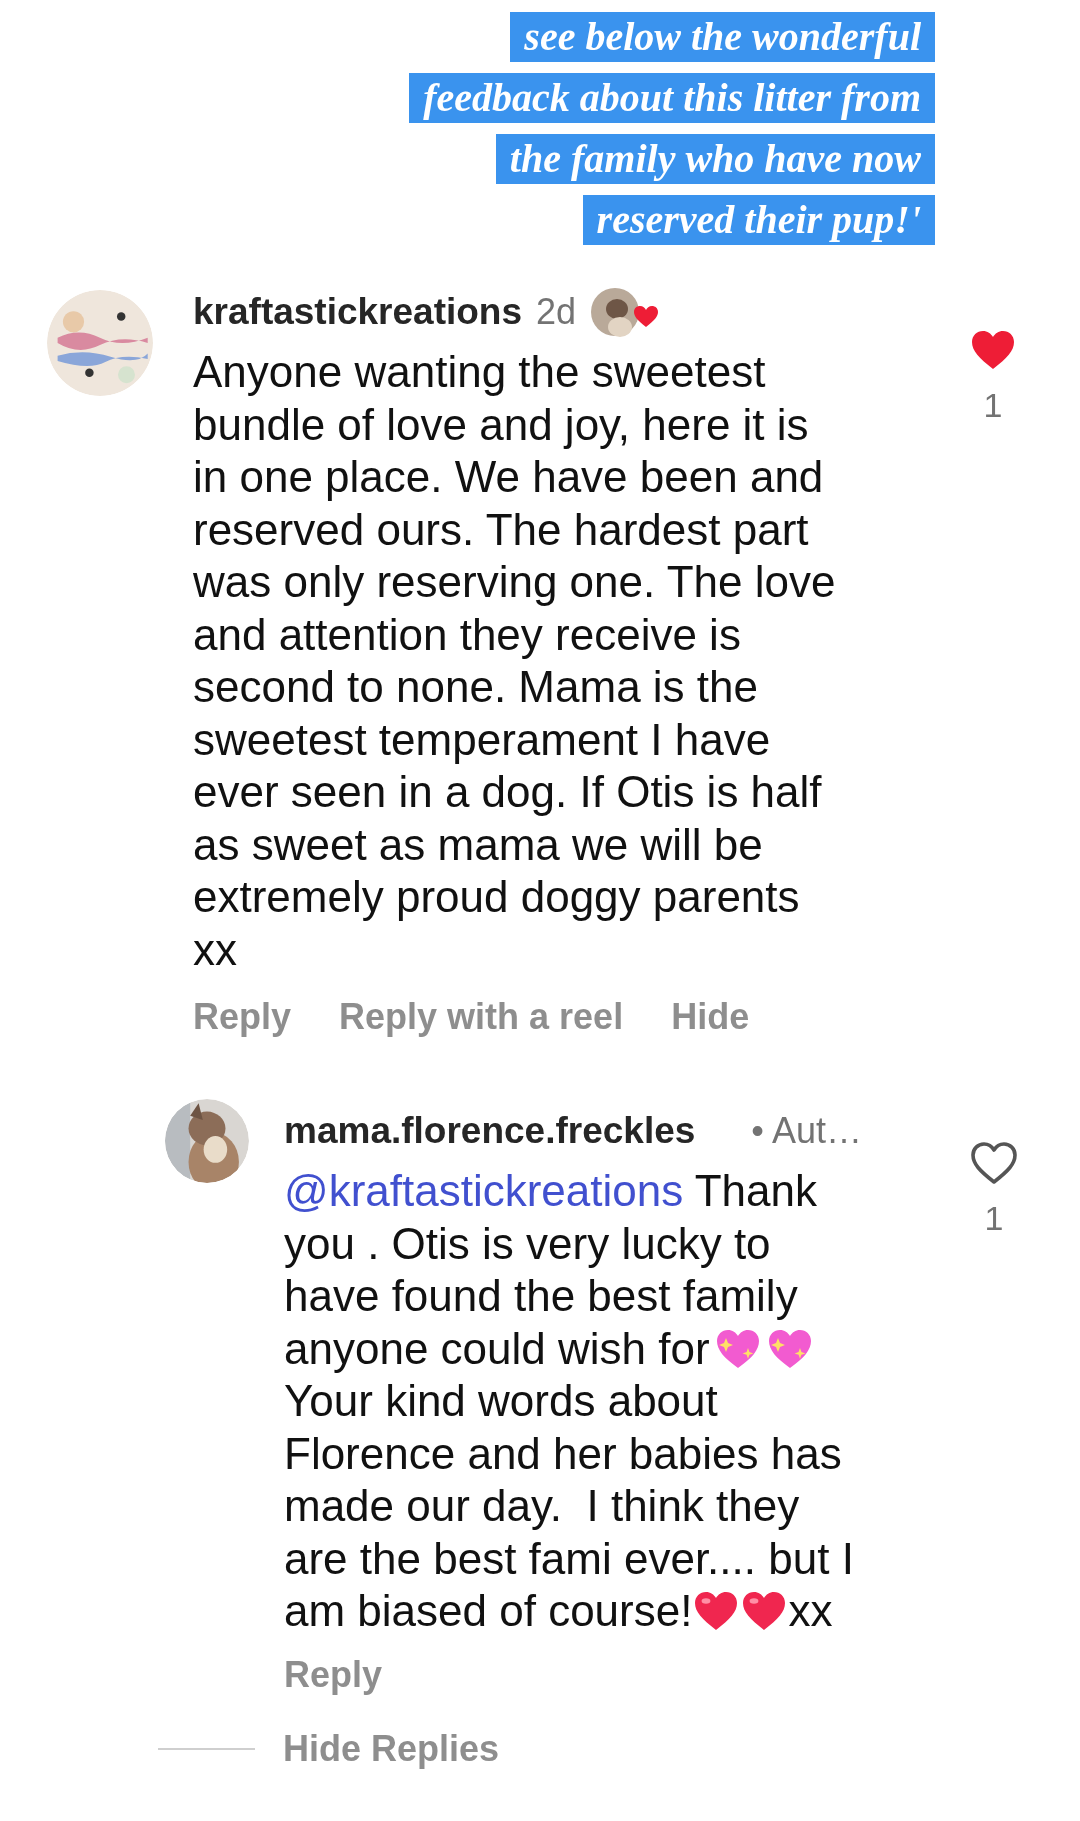 The height and width of the screenshot is (1821, 1080). Describe the element at coordinates (501, 1401) in the screenshot. I see `comment-text: Your kind words about` at that location.